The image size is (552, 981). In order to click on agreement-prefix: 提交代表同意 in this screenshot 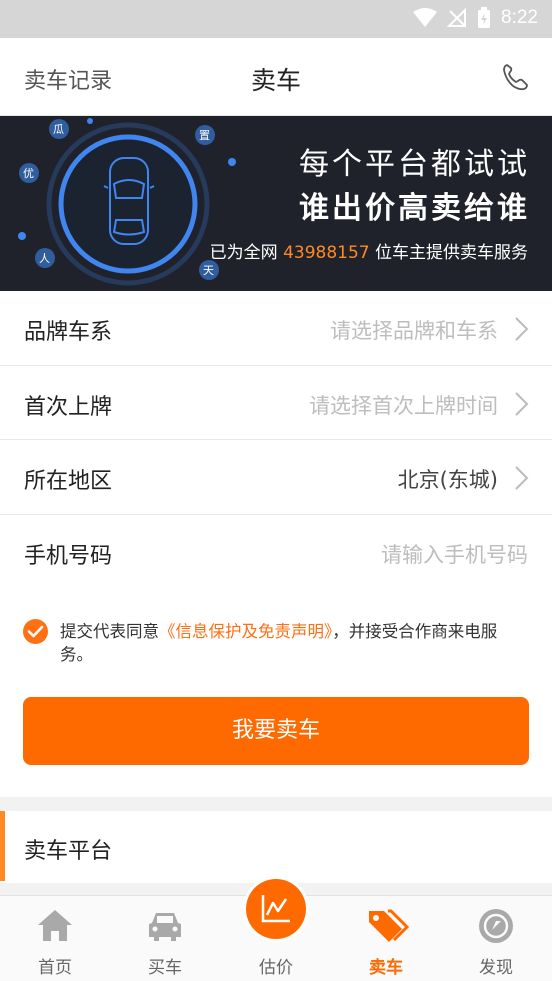, I will do `click(109, 631)`.